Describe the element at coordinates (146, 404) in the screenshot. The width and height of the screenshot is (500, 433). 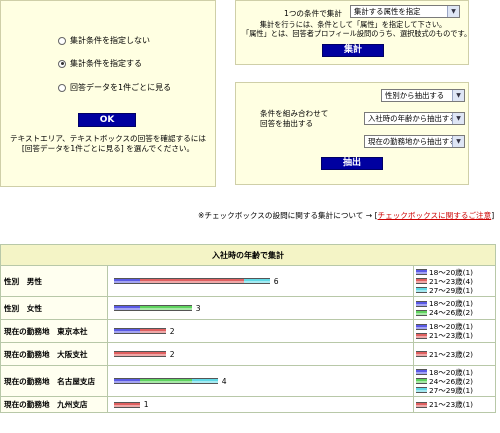
I see `bar-total: 1` at that location.